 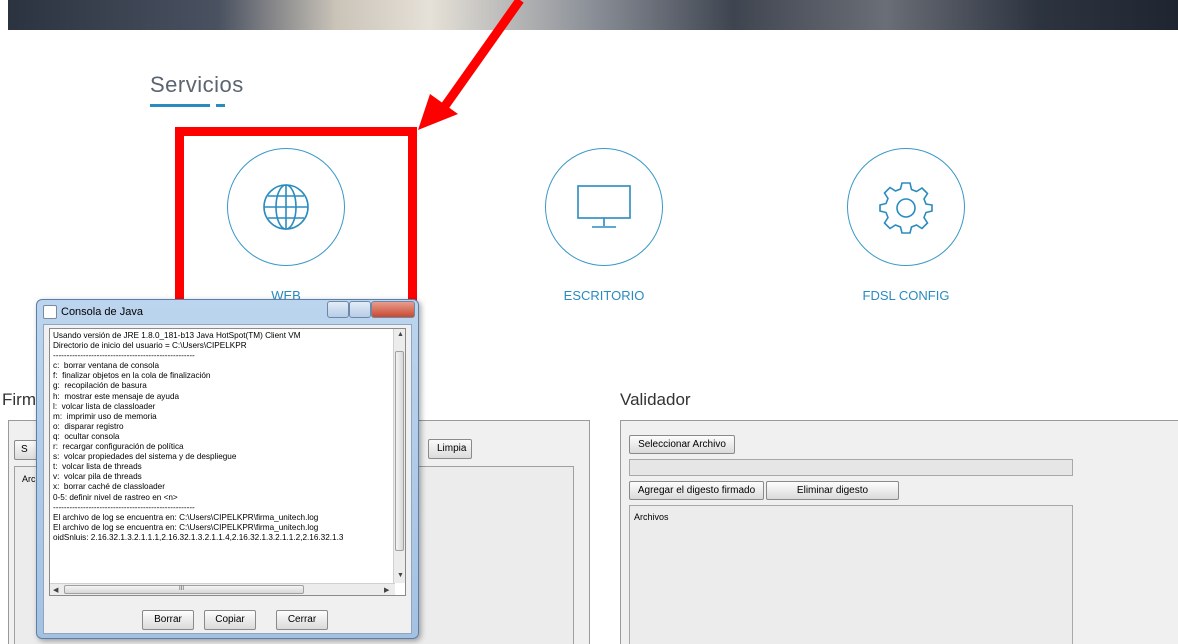 What do you see at coordinates (296, 217) in the screenshot?
I see `highlight-box` at bounding box center [296, 217].